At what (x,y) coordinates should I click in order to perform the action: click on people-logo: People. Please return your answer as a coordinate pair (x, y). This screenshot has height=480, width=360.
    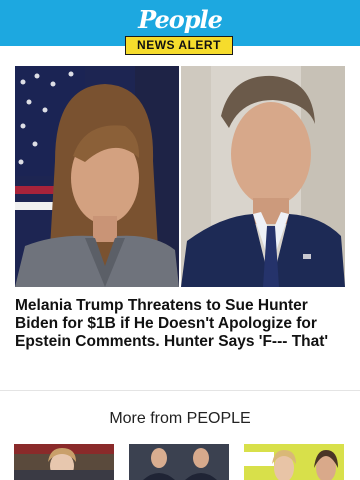
    Looking at the image, I should click on (180, 19).